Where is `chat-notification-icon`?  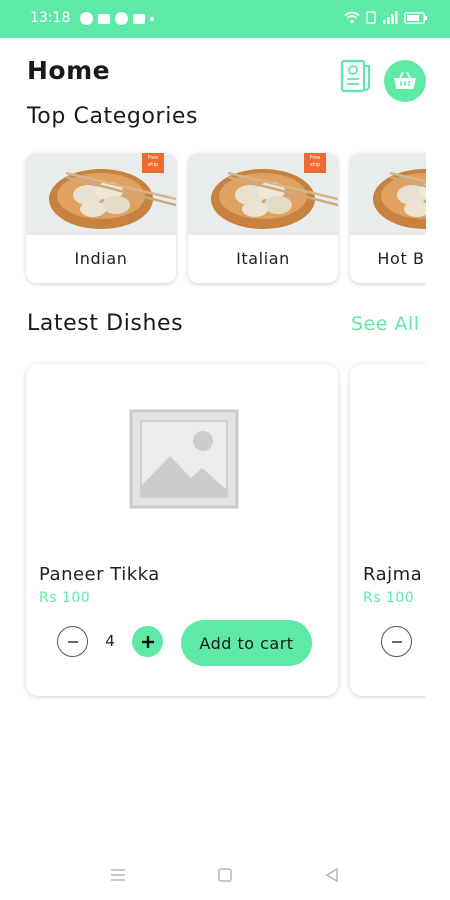 chat-notification-icon is located at coordinates (86, 18).